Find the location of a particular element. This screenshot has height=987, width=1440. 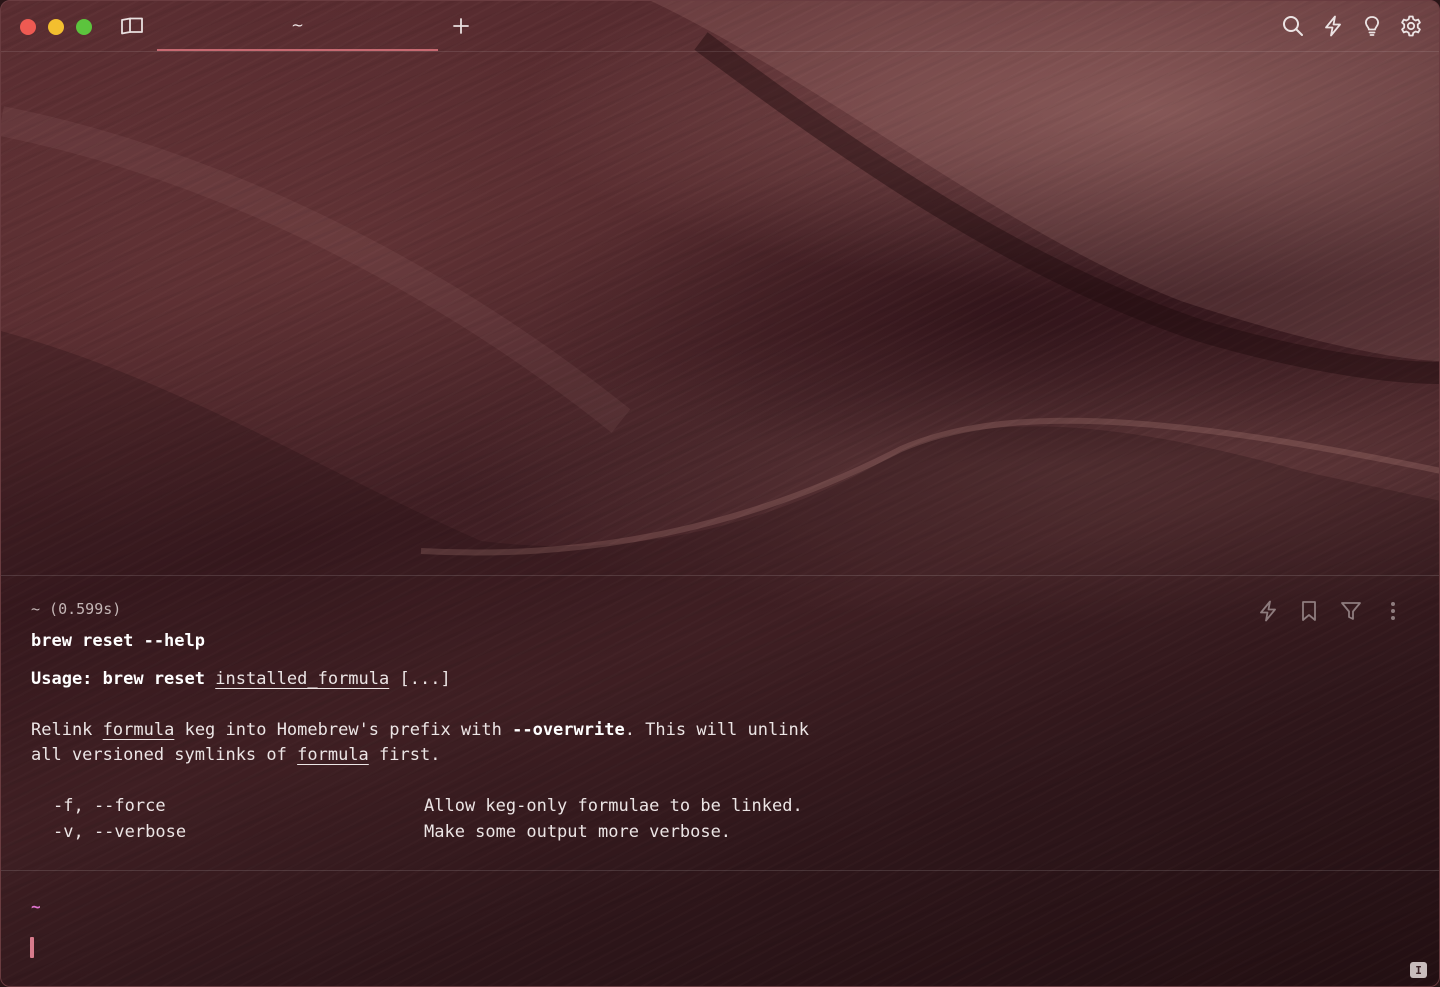

lightbulb-icon is located at coordinates (1372, 26).